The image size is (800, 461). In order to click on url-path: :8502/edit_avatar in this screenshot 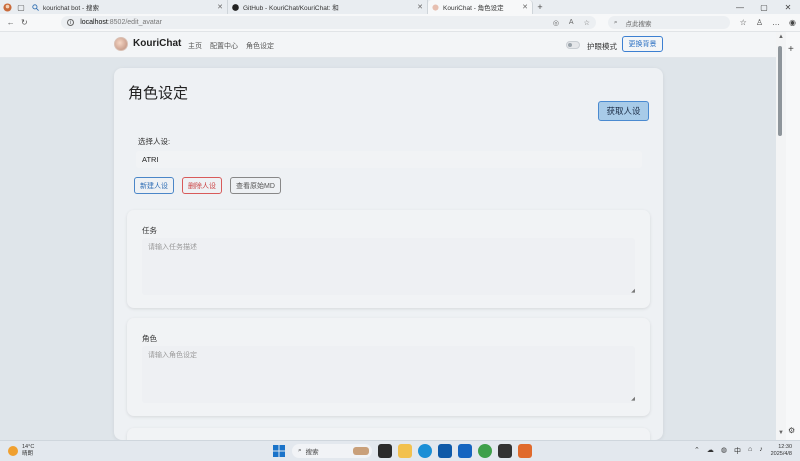, I will do `click(134, 22)`.